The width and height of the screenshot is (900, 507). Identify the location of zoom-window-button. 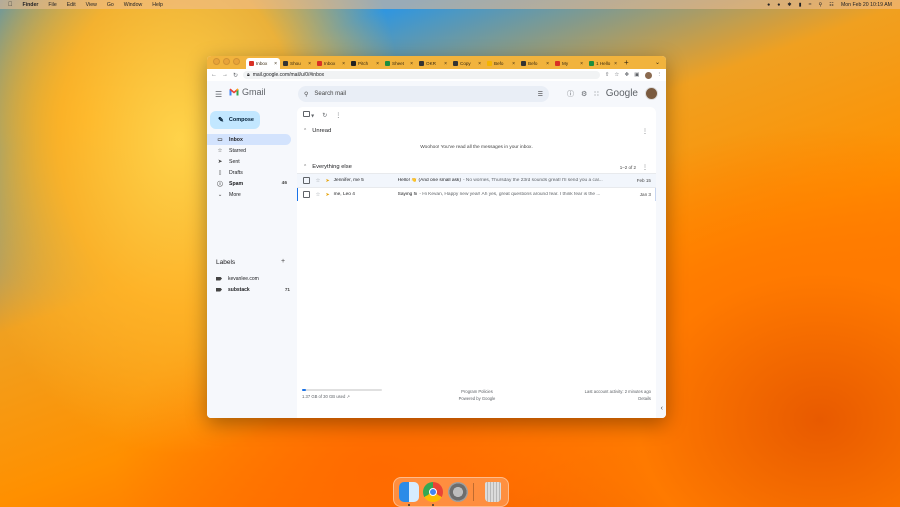
(236, 61).